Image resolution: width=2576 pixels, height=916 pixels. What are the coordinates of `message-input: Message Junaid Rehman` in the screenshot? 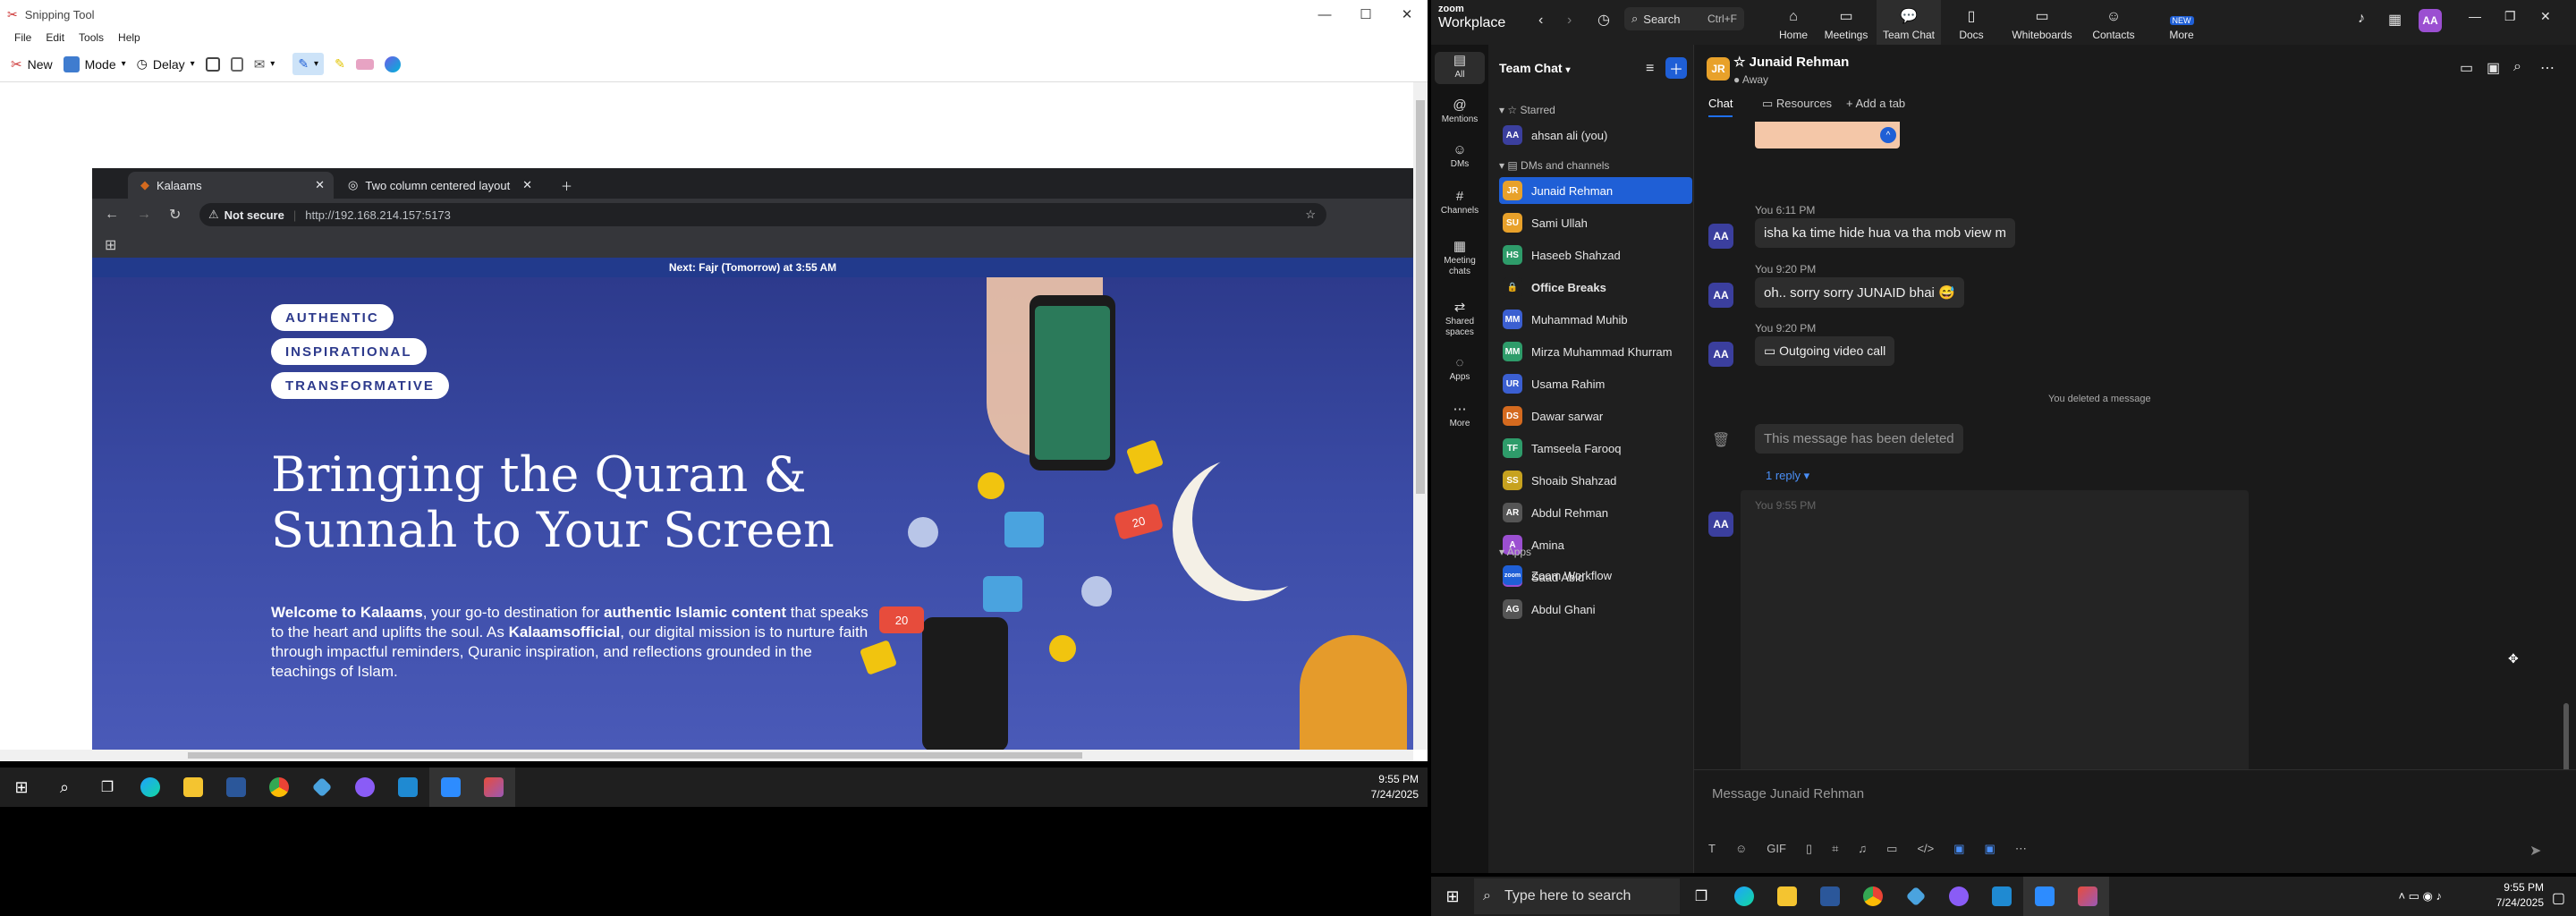 It's located at (1788, 794).